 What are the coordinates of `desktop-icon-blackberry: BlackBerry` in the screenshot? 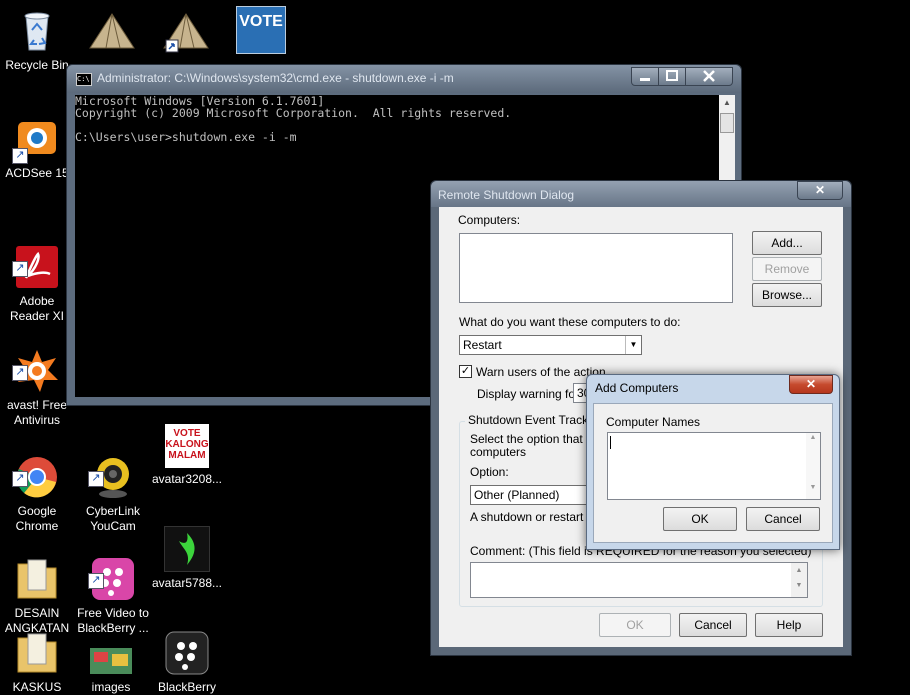 It's located at (187, 662).